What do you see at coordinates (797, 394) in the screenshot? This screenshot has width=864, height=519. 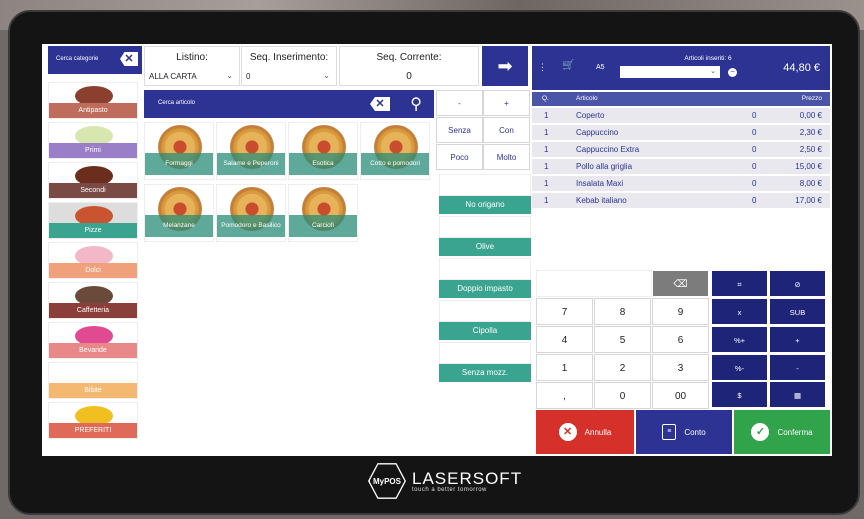 I see `calculator-icon: ▦` at bounding box center [797, 394].